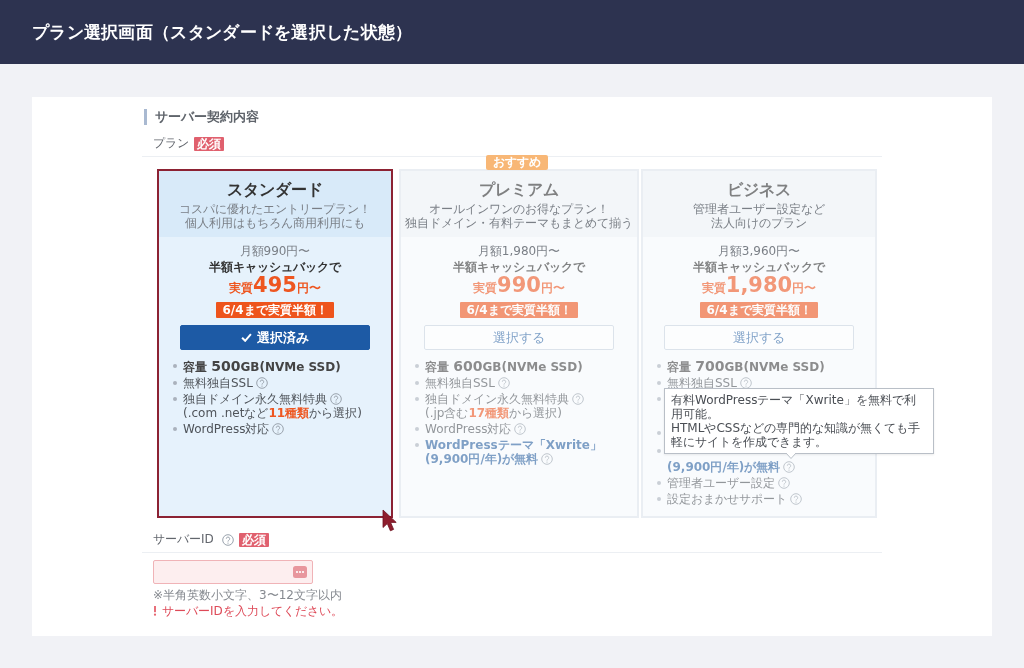 This screenshot has width=1024, height=668. Describe the element at coordinates (791, 456) in the screenshot. I see `tooltip-arrow-icon` at that location.